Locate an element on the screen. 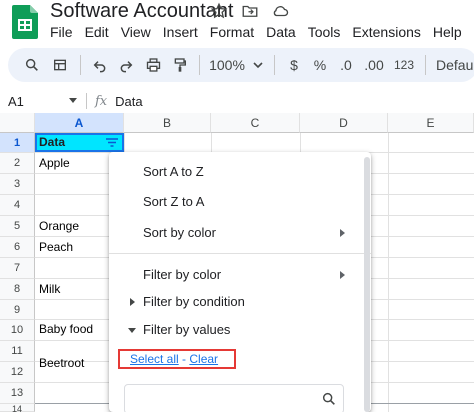  values-search-input is located at coordinates (221, 399).